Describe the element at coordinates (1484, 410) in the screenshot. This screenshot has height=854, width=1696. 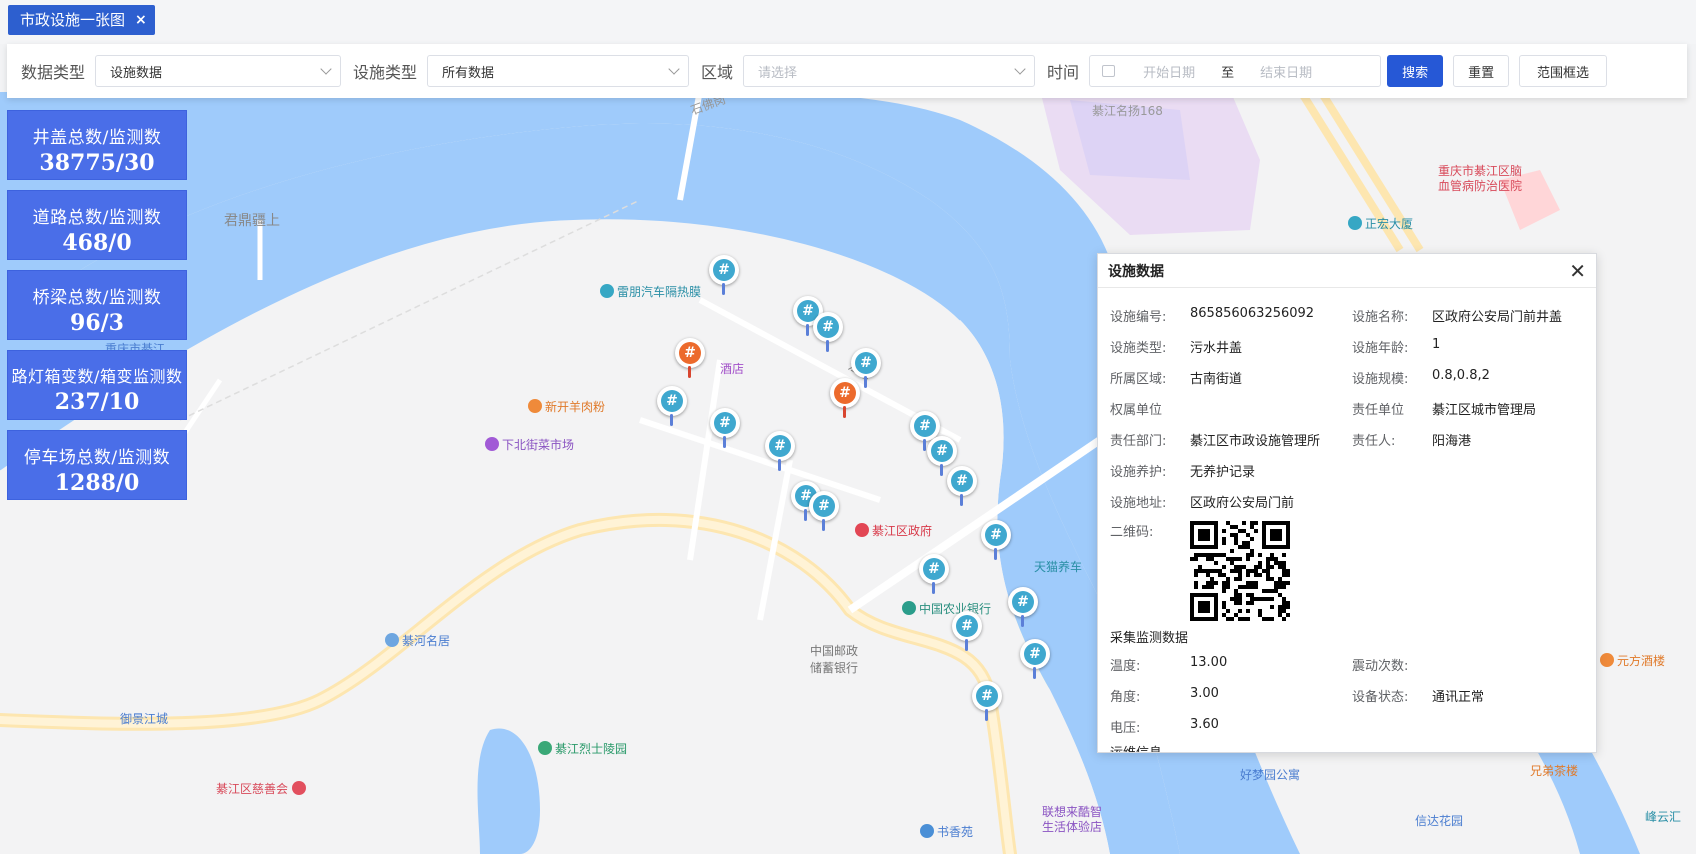
I see `field-value: 綦江区城市管理局` at that location.